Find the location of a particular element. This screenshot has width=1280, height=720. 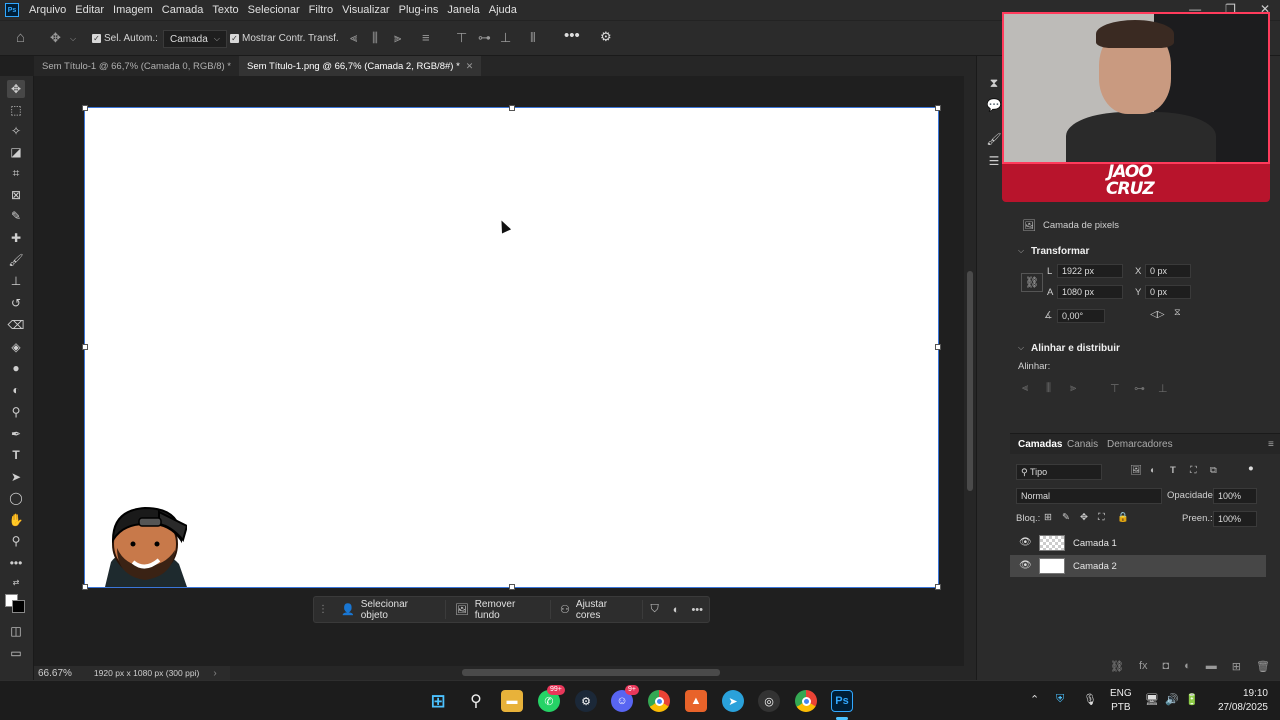

lock-transparency-icon: ⊞ is located at coordinates (1048, 517).